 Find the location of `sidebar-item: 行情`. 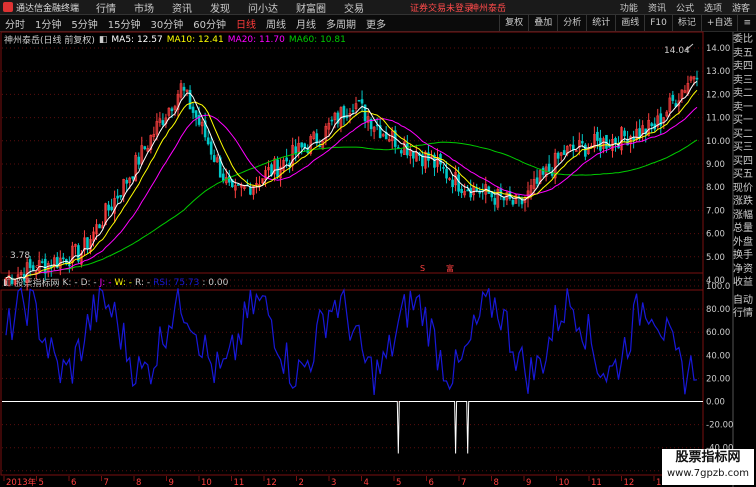

sidebar-item: 行情 is located at coordinates (744, 314).